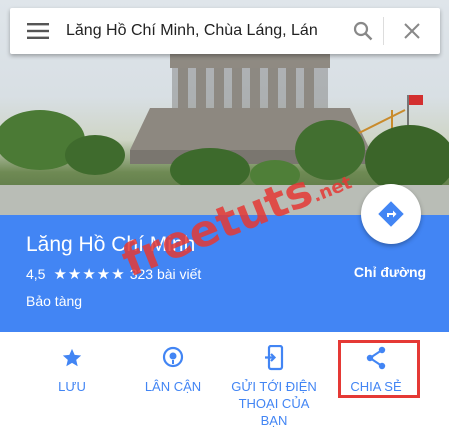 The height and width of the screenshot is (442, 449). What do you see at coordinates (72, 386) in the screenshot?
I see `save-label: LƯU` at bounding box center [72, 386].